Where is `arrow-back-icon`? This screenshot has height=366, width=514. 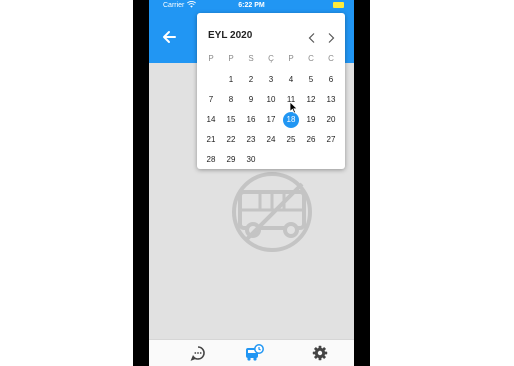
arrow-back-icon is located at coordinates (169, 37).